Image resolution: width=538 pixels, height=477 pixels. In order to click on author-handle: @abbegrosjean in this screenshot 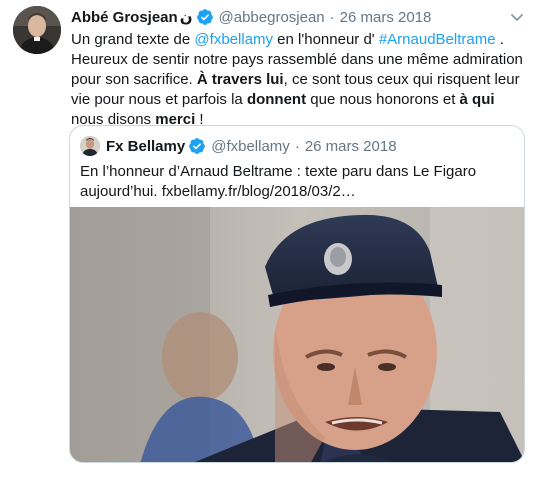, I will do `click(272, 17)`.